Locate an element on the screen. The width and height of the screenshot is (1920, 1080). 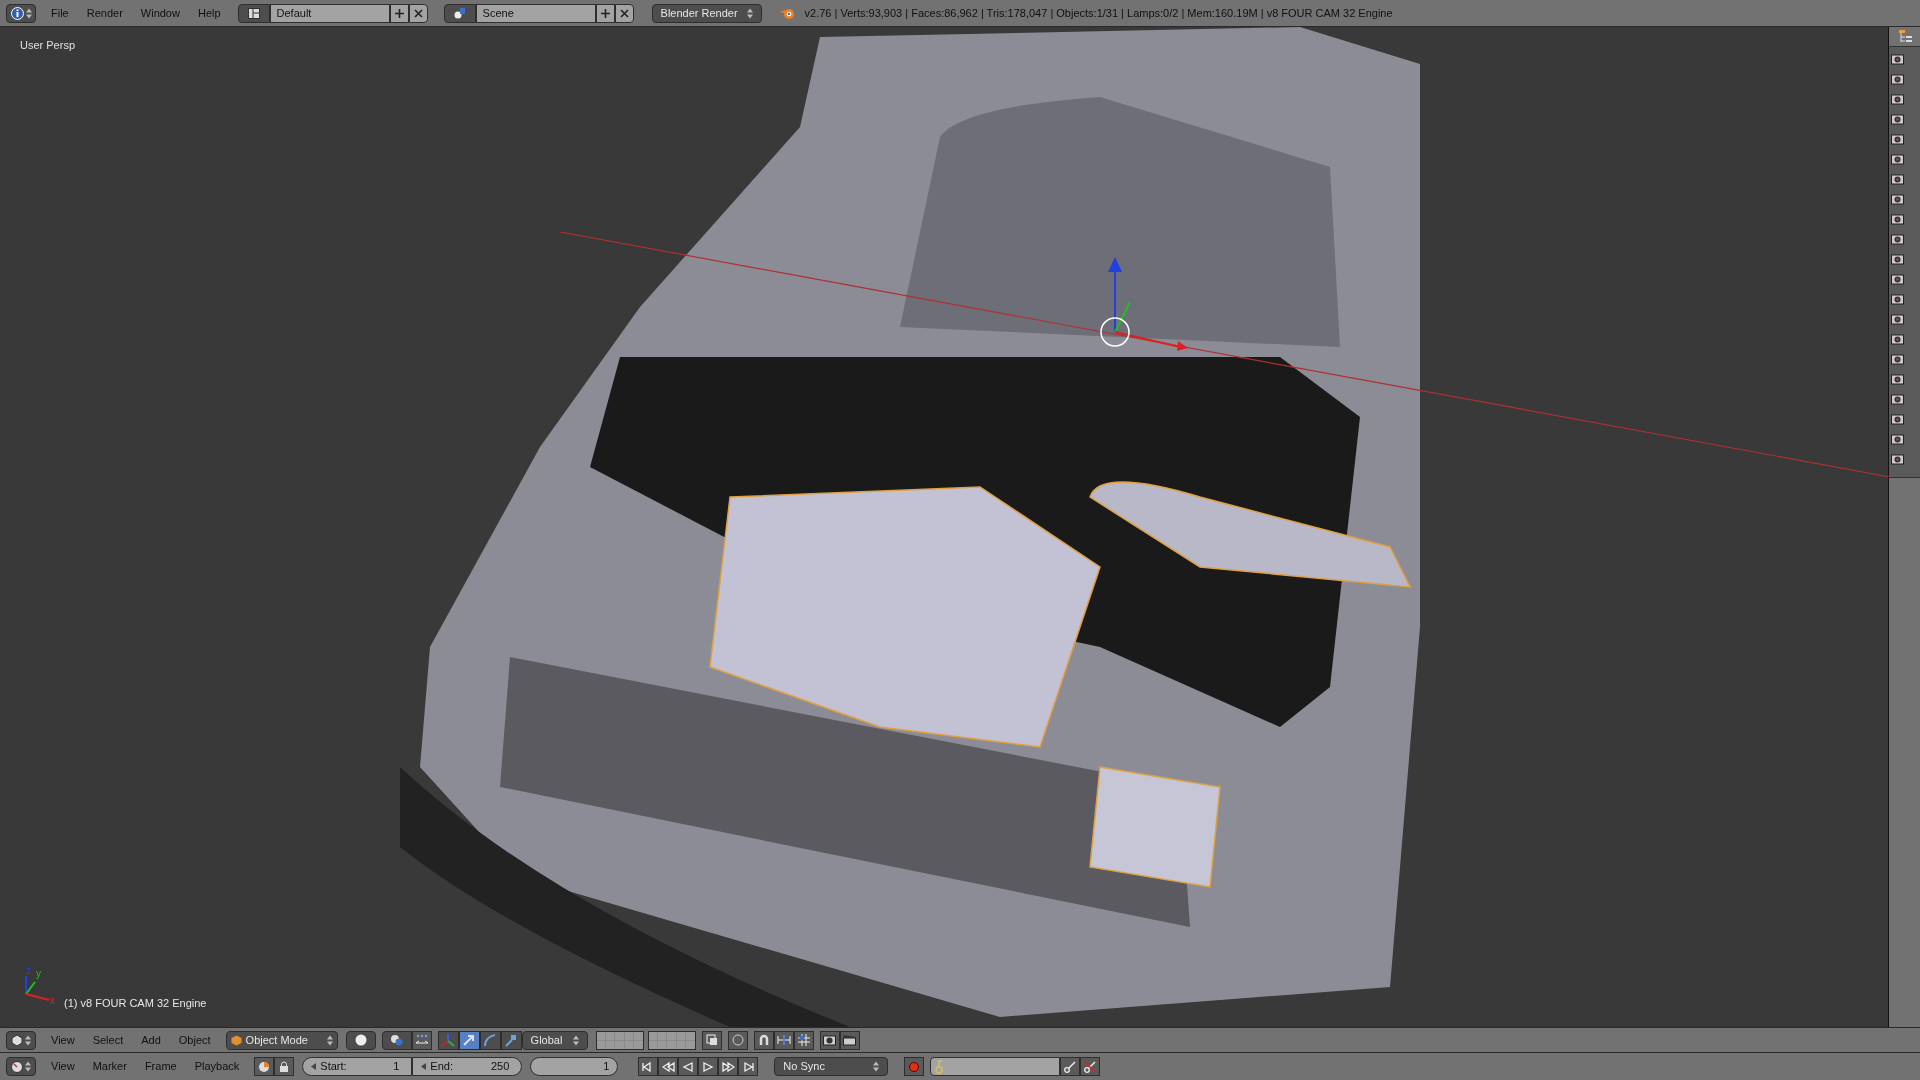
render-toggle is located at coordinates (737, 1040).